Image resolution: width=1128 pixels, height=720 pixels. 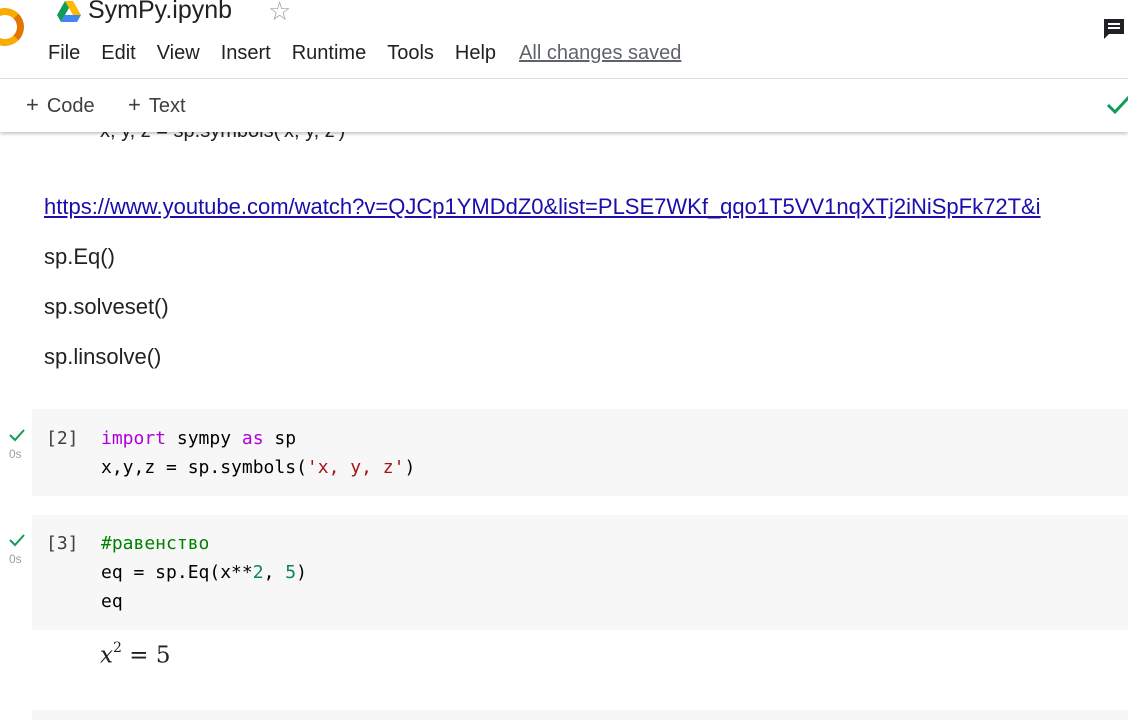 I want to click on output-rhs: 5, so click(x=163, y=655).